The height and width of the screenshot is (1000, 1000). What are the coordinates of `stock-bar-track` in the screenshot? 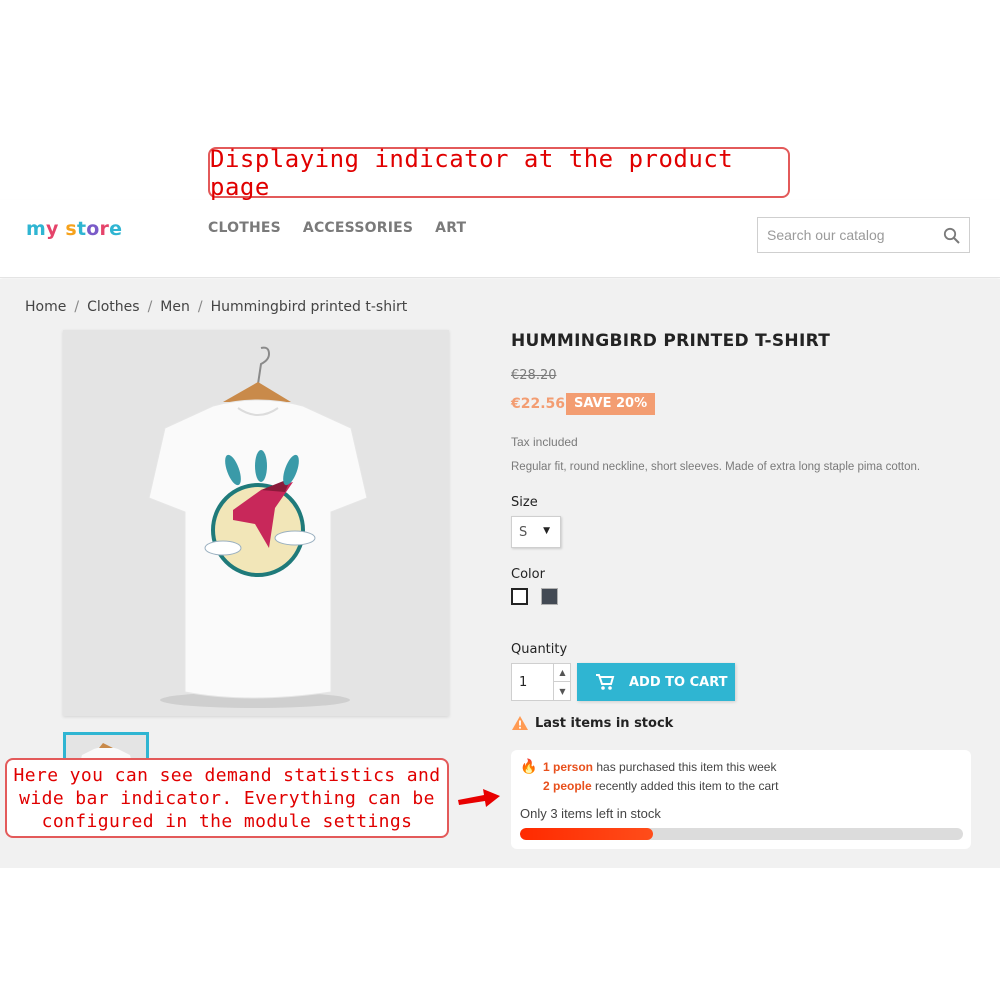 It's located at (741, 834).